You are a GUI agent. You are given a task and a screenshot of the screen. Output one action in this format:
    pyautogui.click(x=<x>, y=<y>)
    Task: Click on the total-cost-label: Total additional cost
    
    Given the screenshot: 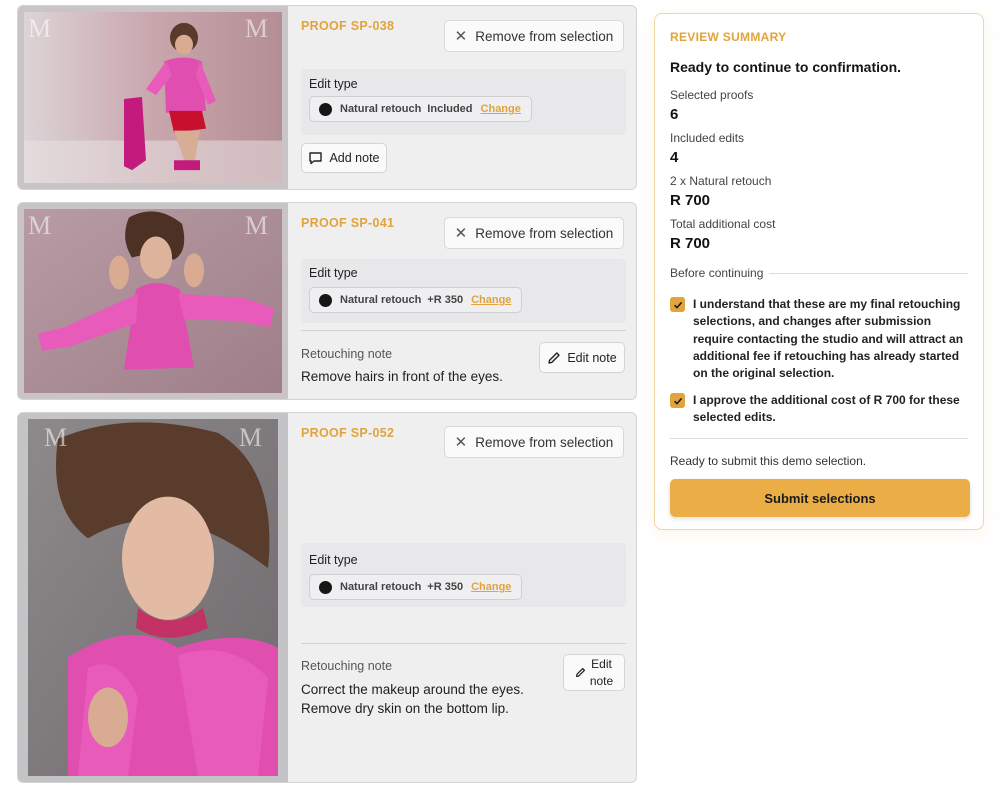 What is the action you would take?
    pyautogui.click(x=723, y=224)
    